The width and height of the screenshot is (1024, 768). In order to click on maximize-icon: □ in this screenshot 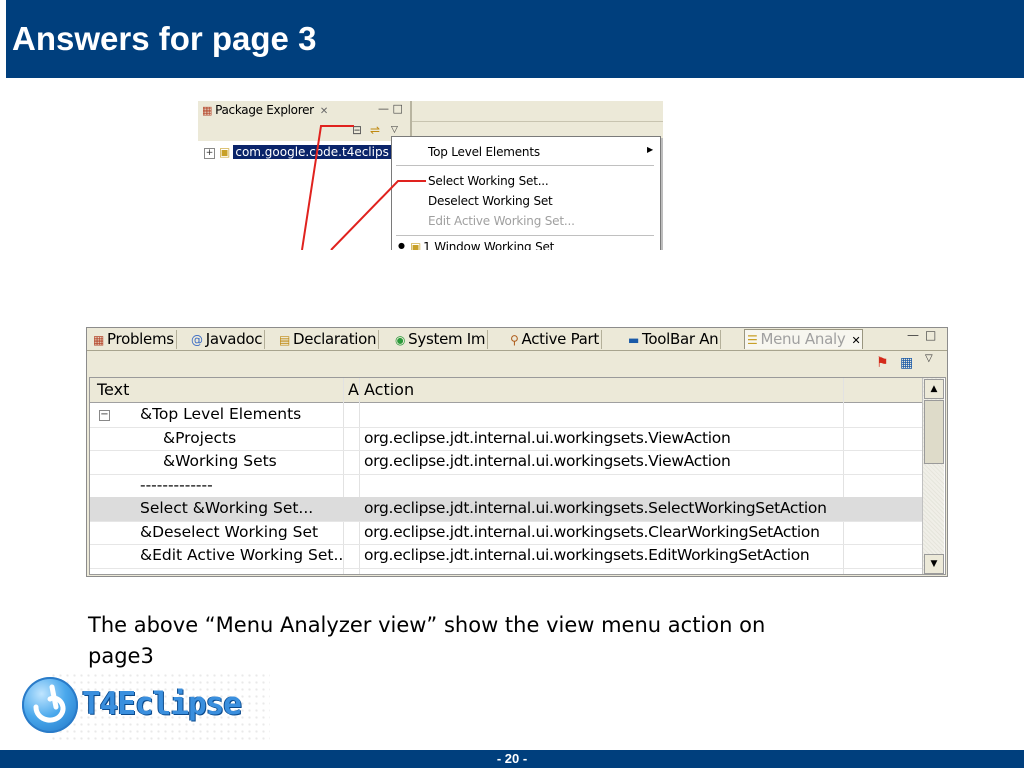, I will do `click(930, 335)`.